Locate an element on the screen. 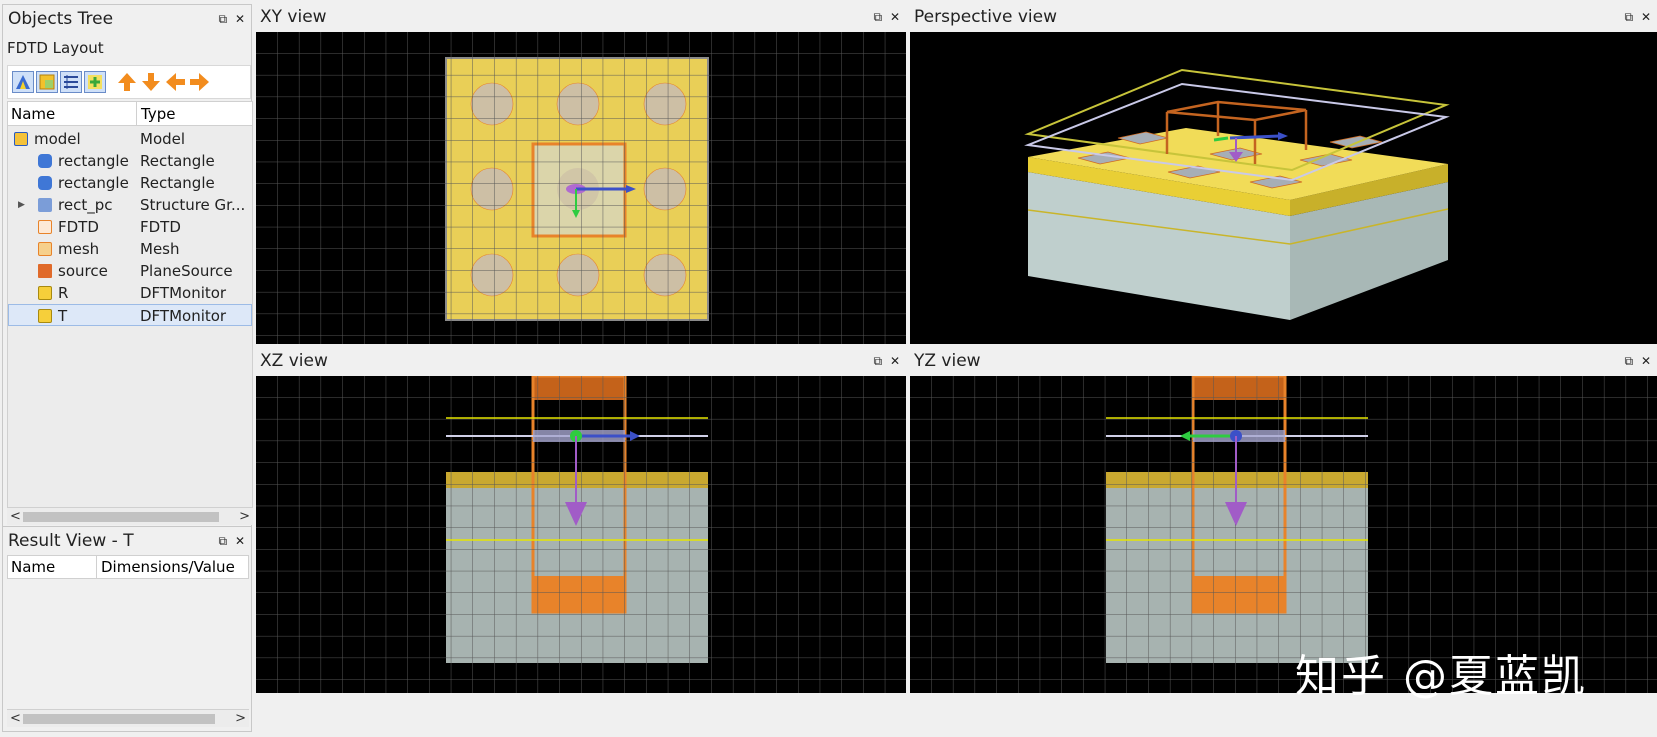  tree-row-rectangle-1: rectangle Rectangle is located at coordinates (130, 161).